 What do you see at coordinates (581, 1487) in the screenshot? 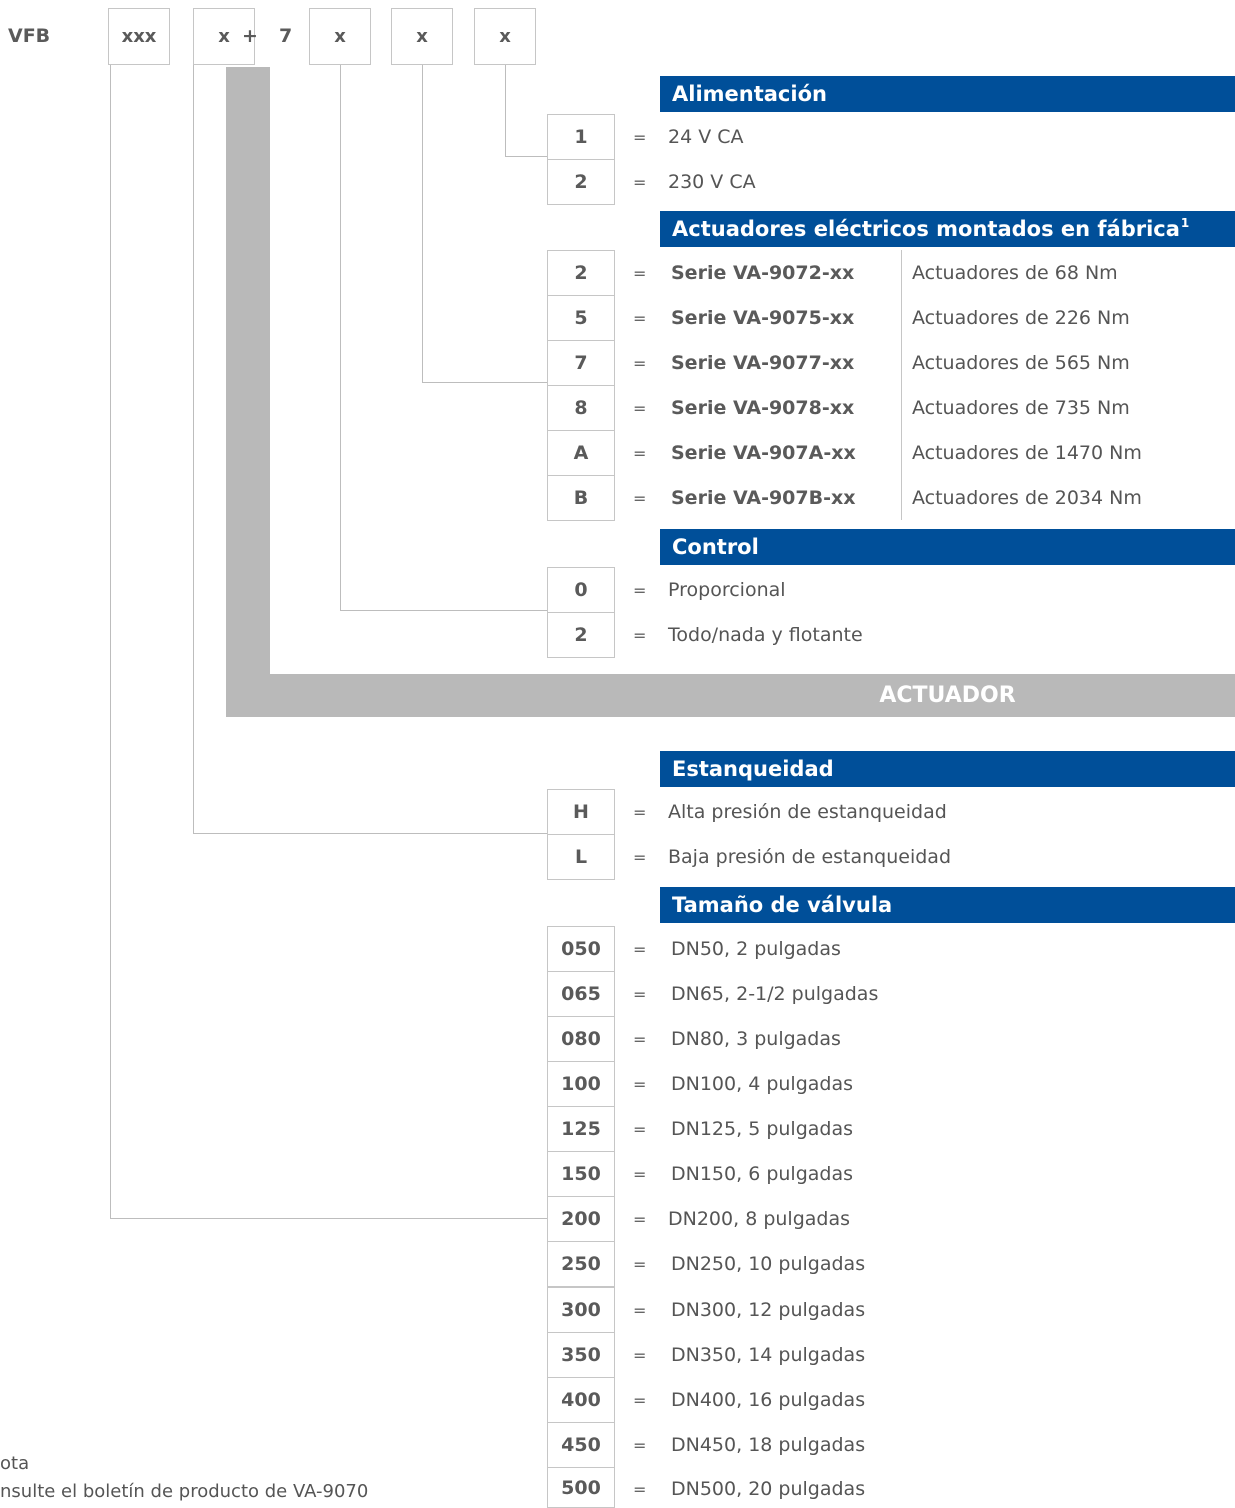
I see `size-code: 500` at bounding box center [581, 1487].